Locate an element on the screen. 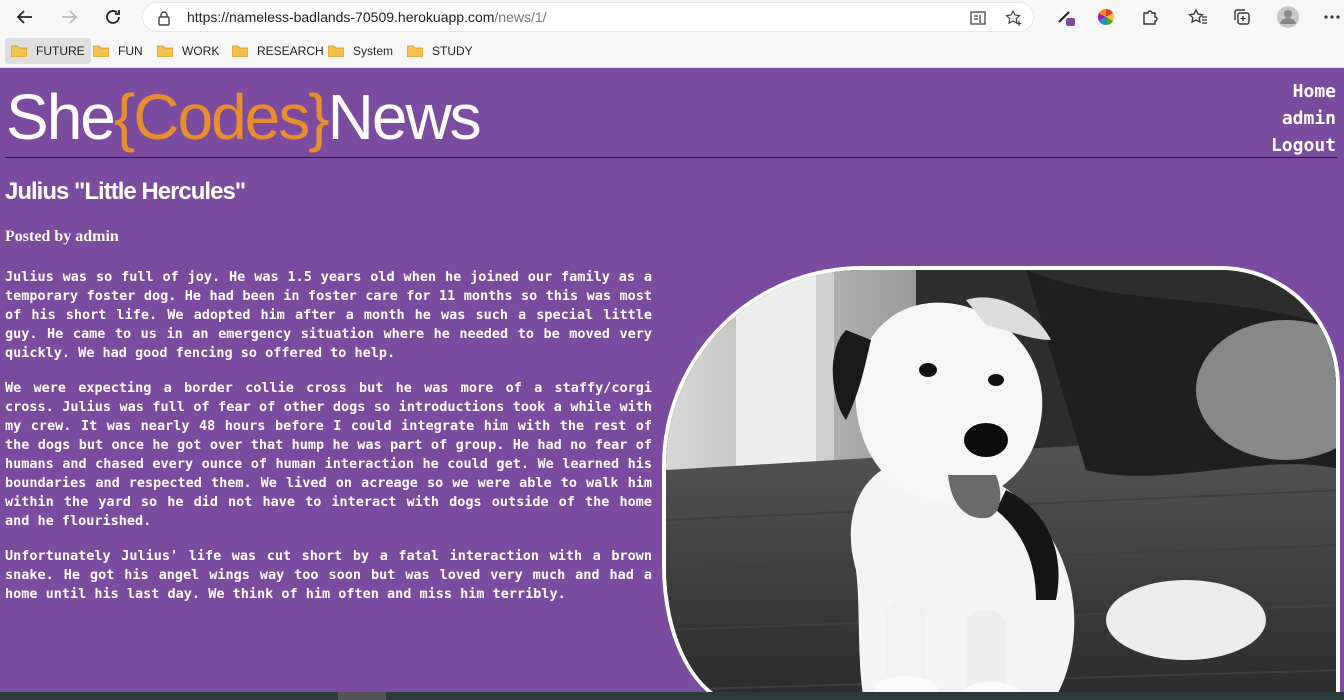 The image size is (1344, 700). bookmark-label: FUTURE is located at coordinates (60, 51).